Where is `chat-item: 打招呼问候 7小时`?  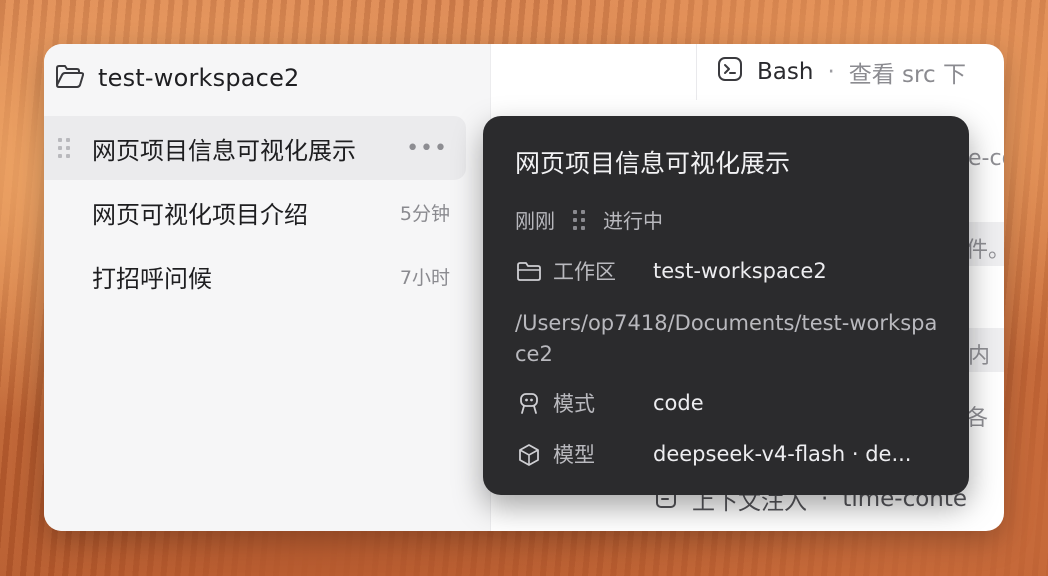 chat-item: 打招呼问候 7小时 is located at coordinates (255, 276).